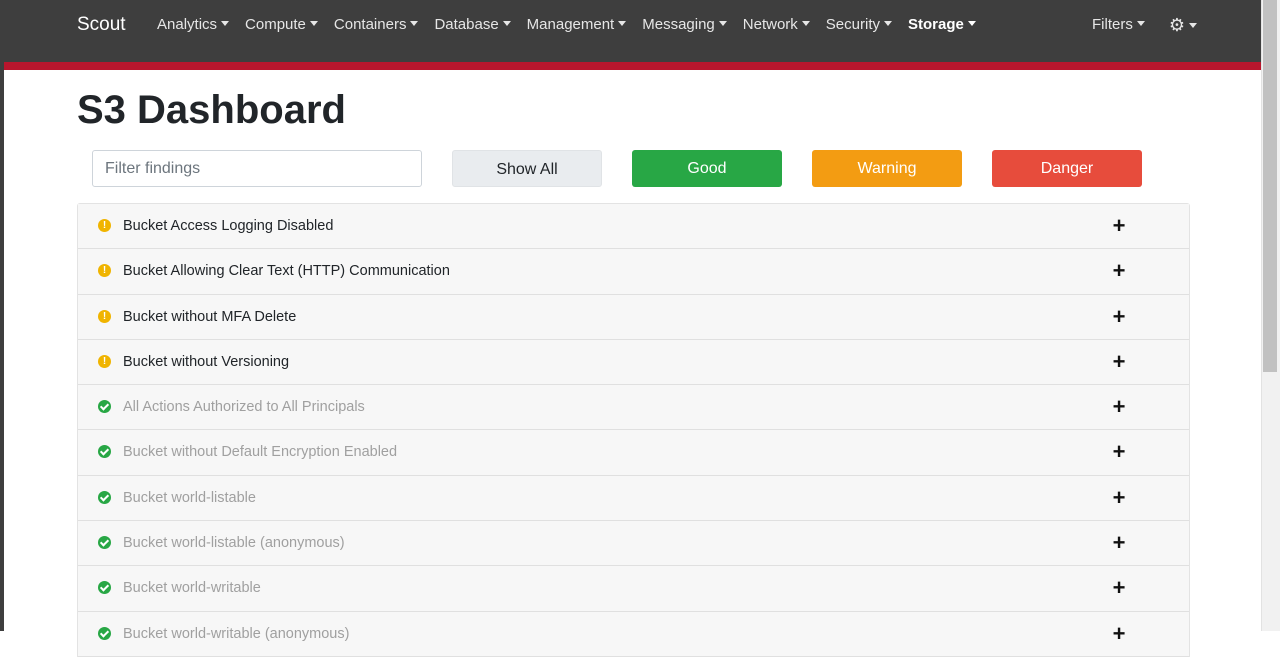 This screenshot has height=657, width=1280. I want to click on brand-logo: Scout, so click(101, 25).